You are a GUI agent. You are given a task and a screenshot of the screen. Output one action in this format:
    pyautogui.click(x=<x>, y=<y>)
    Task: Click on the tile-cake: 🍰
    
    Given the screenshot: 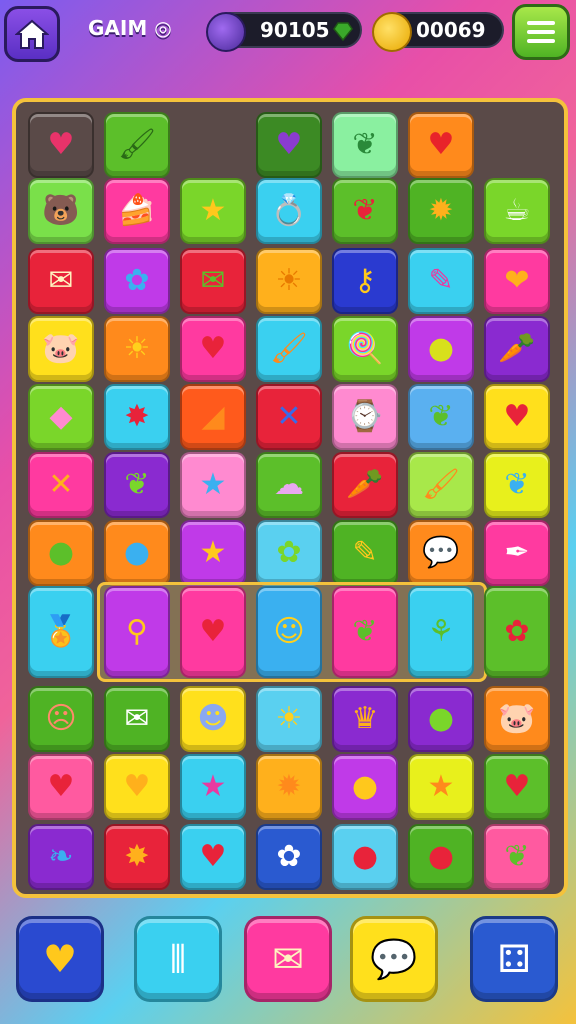 What is the action you would take?
    pyautogui.click(x=137, y=211)
    